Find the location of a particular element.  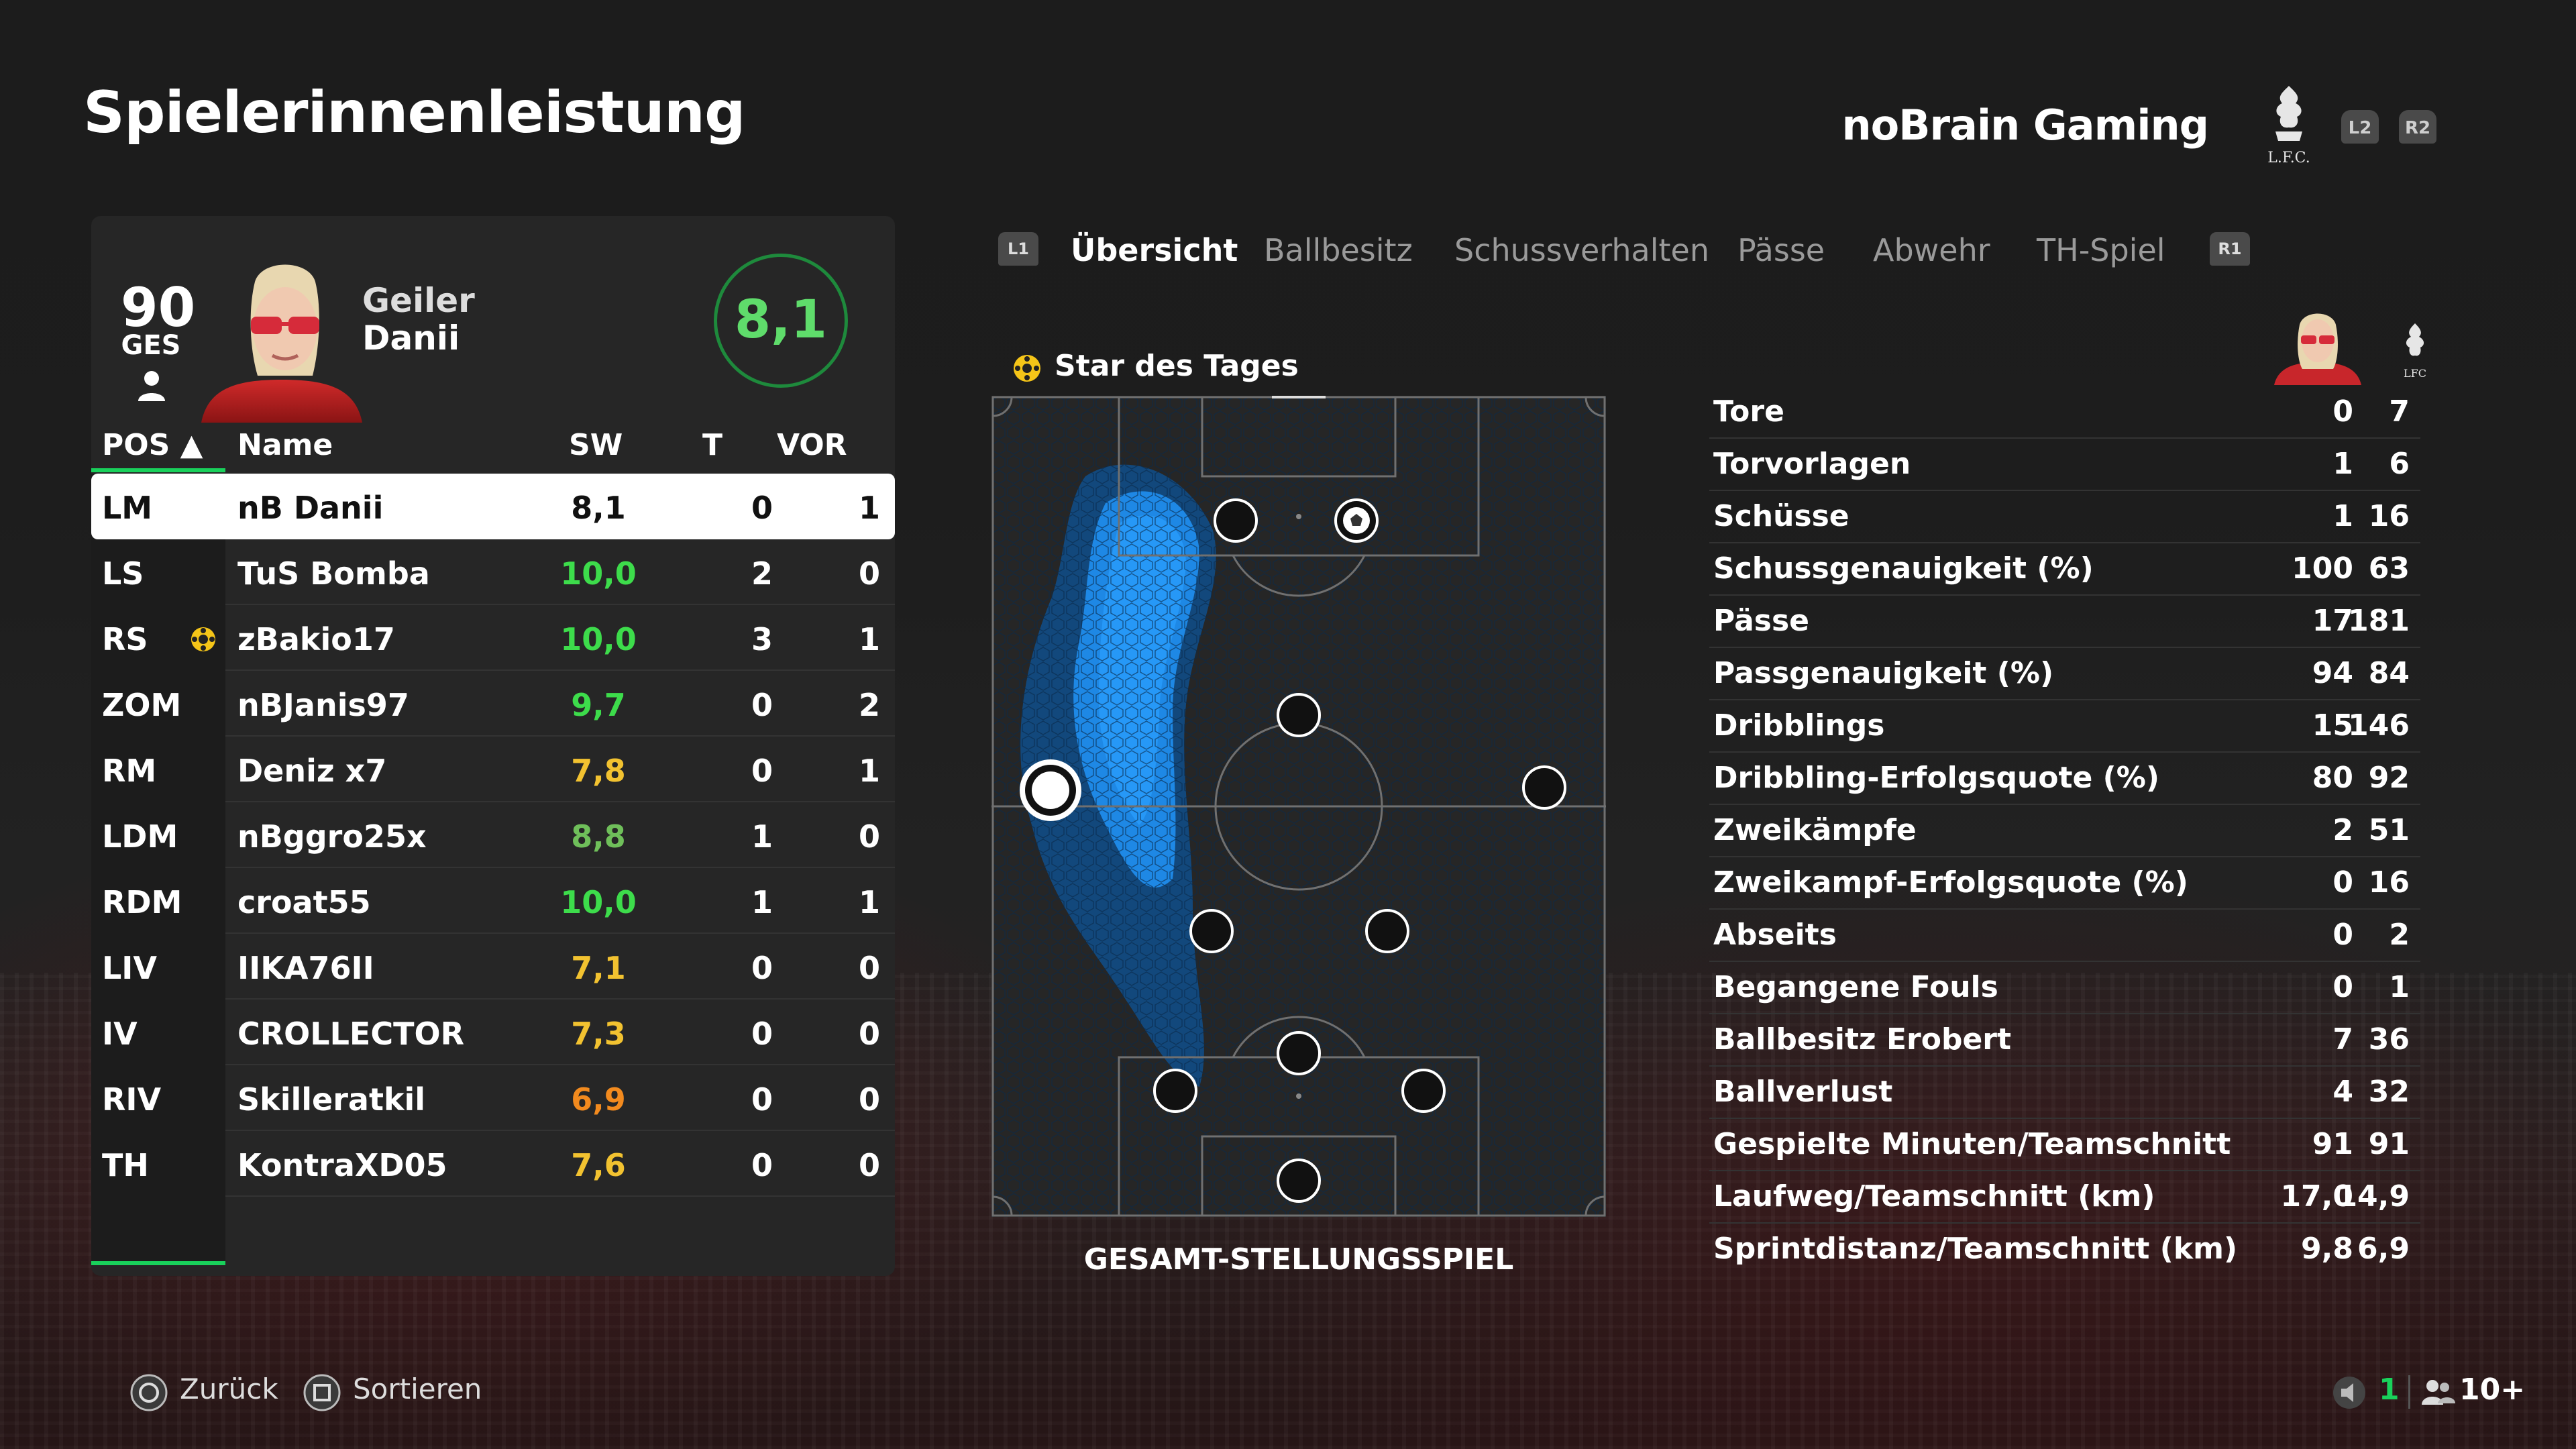

col-header-t: T is located at coordinates (712, 445).